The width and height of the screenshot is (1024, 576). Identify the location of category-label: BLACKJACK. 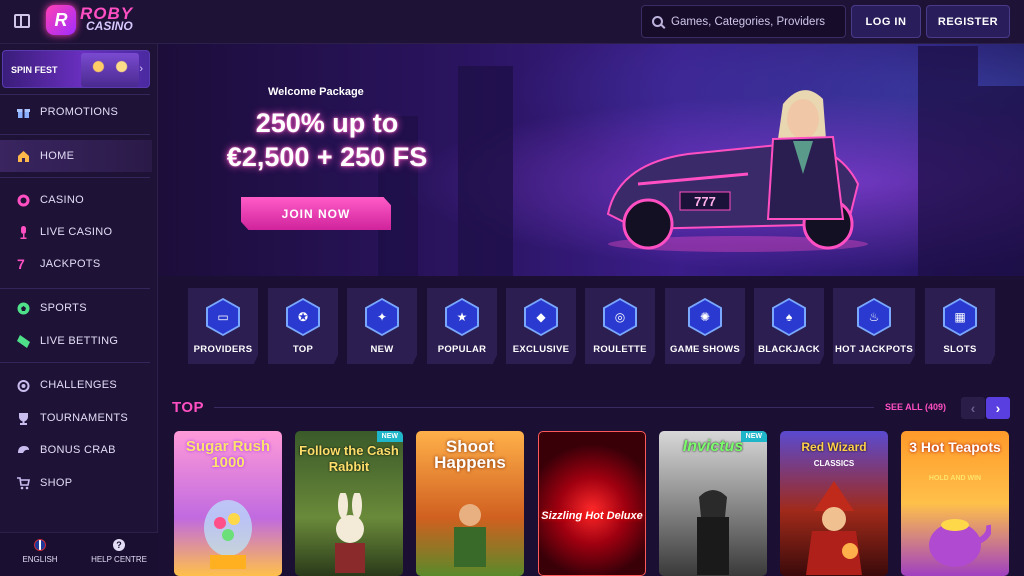
(789, 349).